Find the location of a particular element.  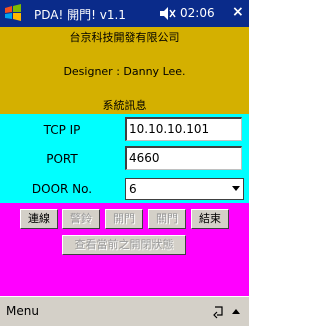

door-select-value: 6 is located at coordinates (133, 189).